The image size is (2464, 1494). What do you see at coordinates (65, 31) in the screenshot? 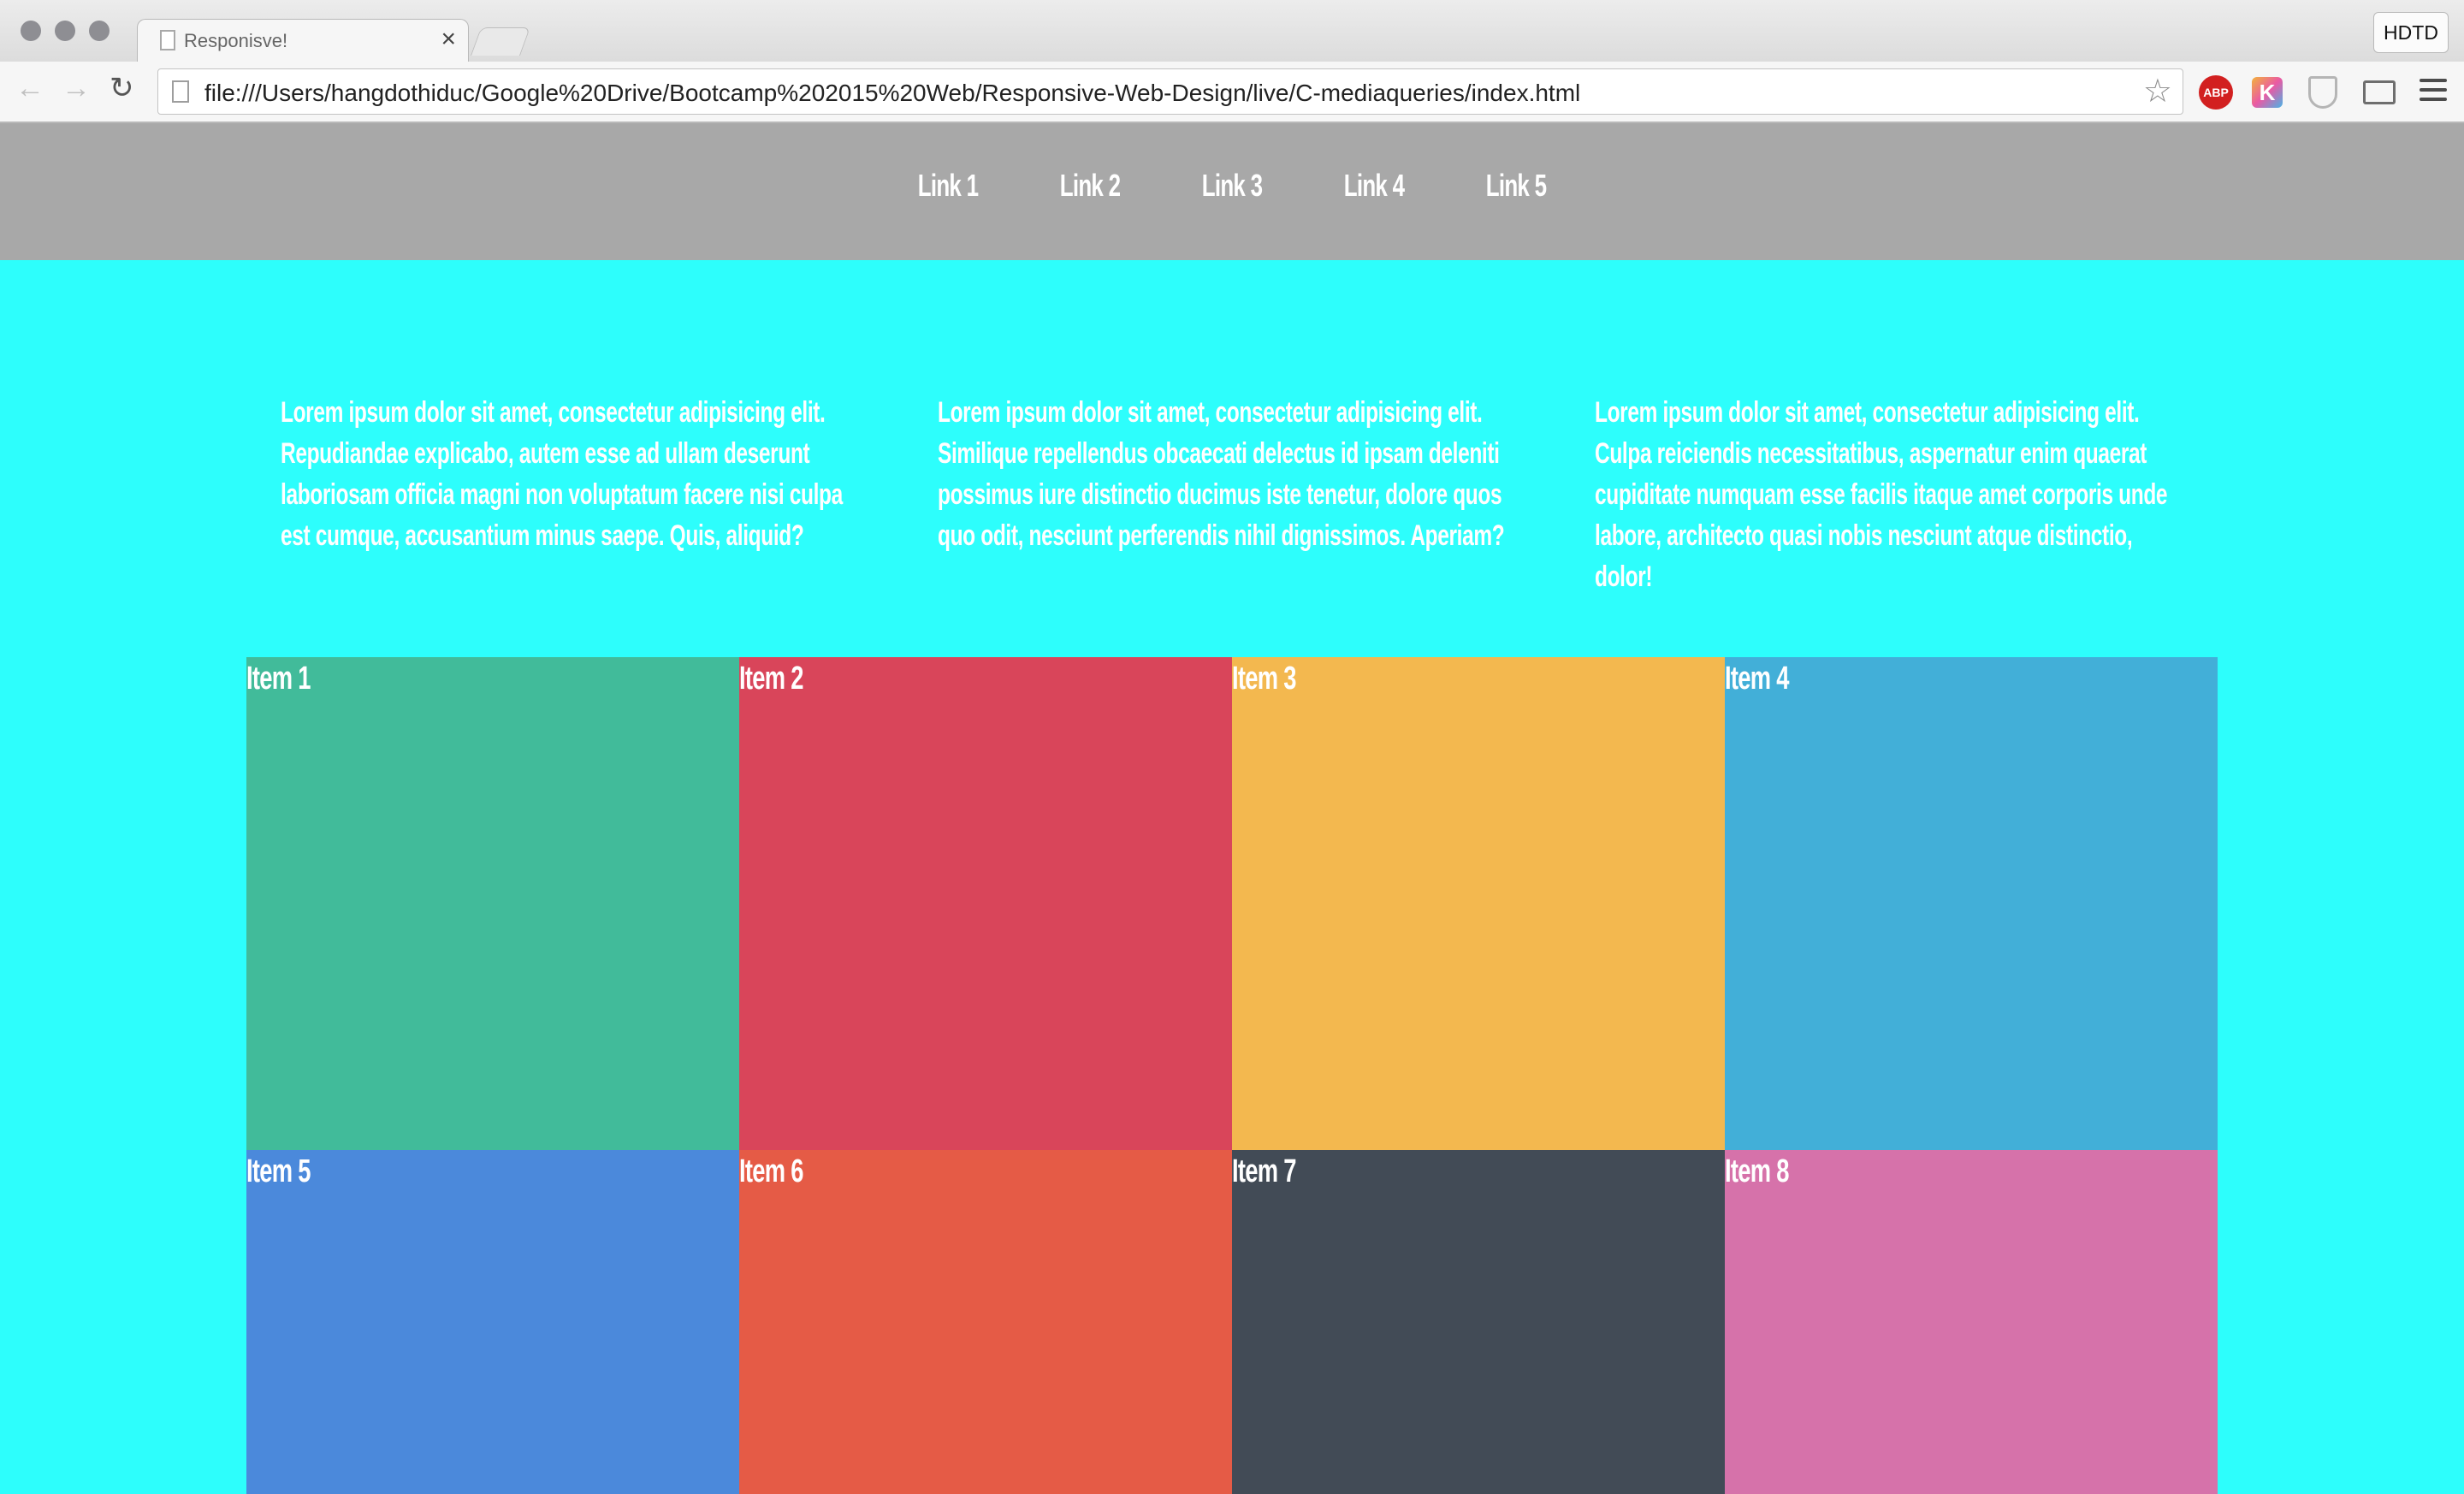
I see `window-minimize-button` at bounding box center [65, 31].